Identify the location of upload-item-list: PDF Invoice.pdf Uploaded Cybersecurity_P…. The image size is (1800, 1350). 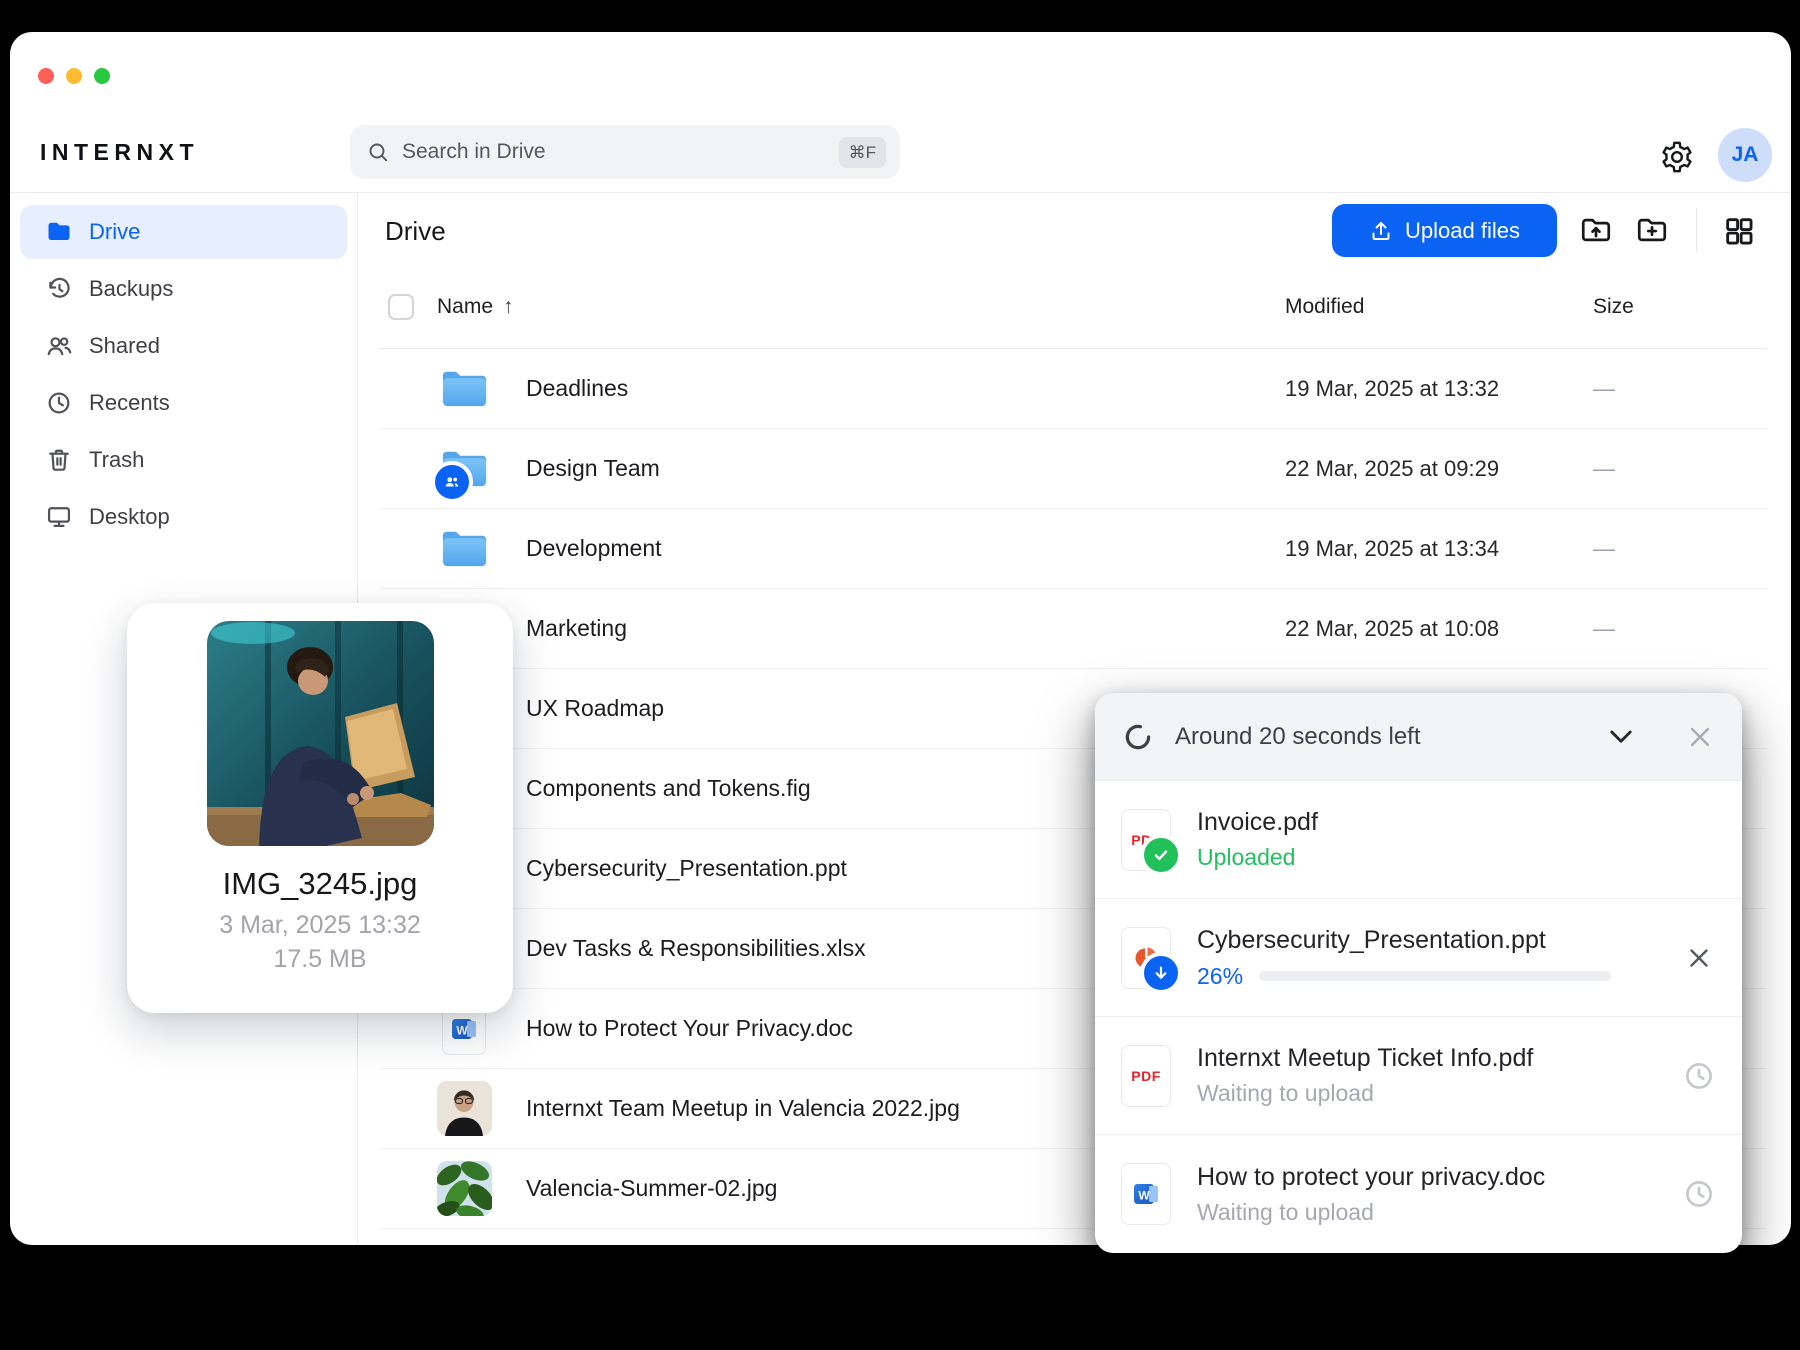
(1418, 1017).